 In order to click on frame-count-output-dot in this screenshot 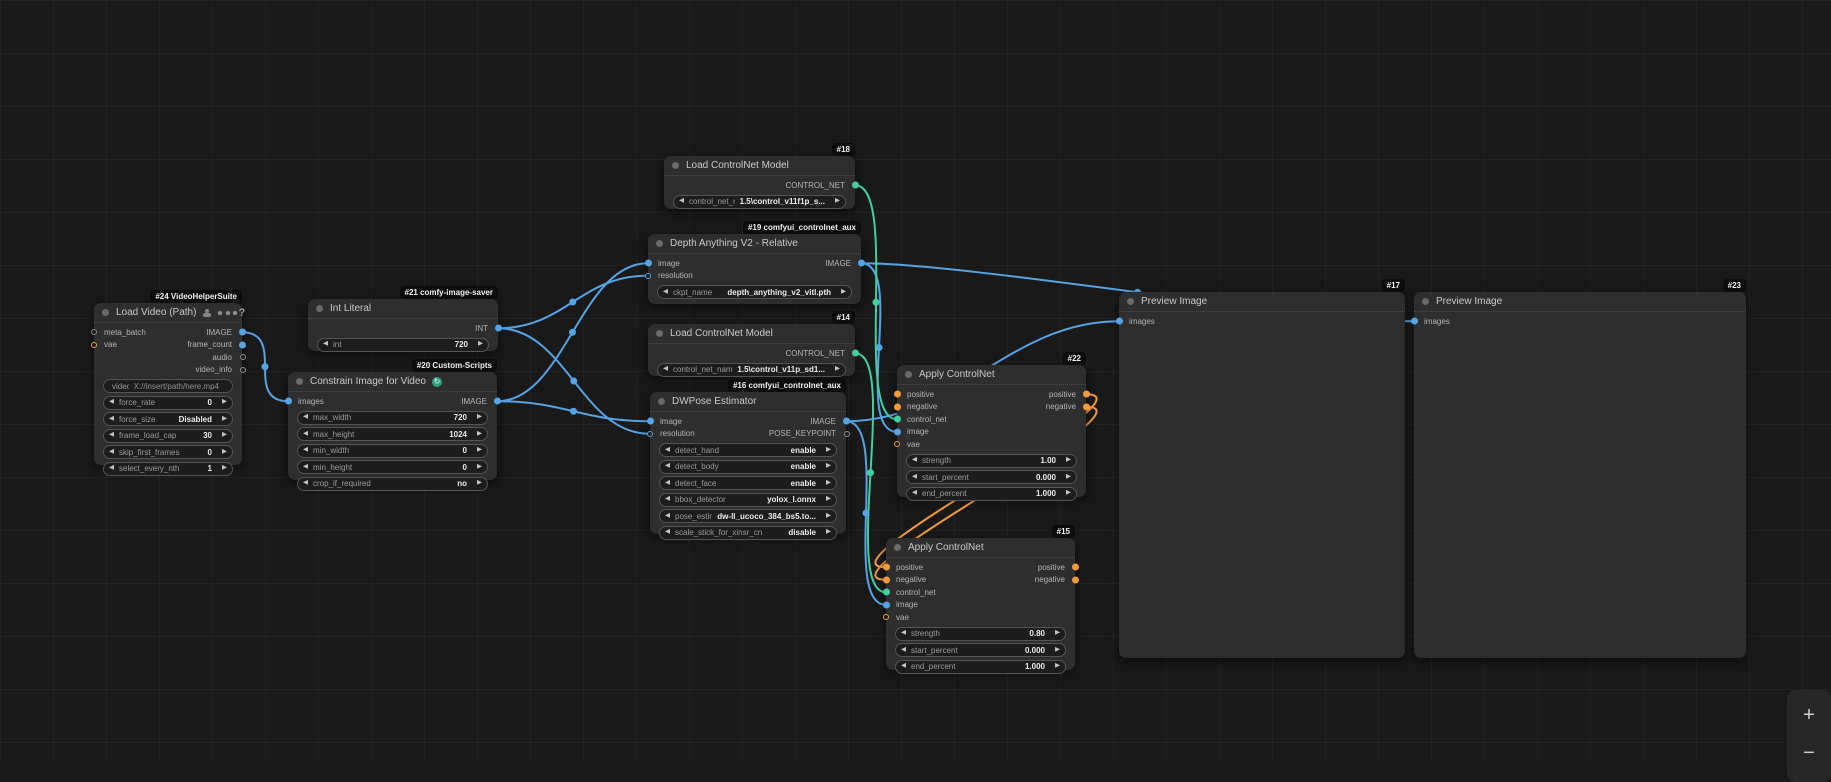, I will do `click(242, 345)`.